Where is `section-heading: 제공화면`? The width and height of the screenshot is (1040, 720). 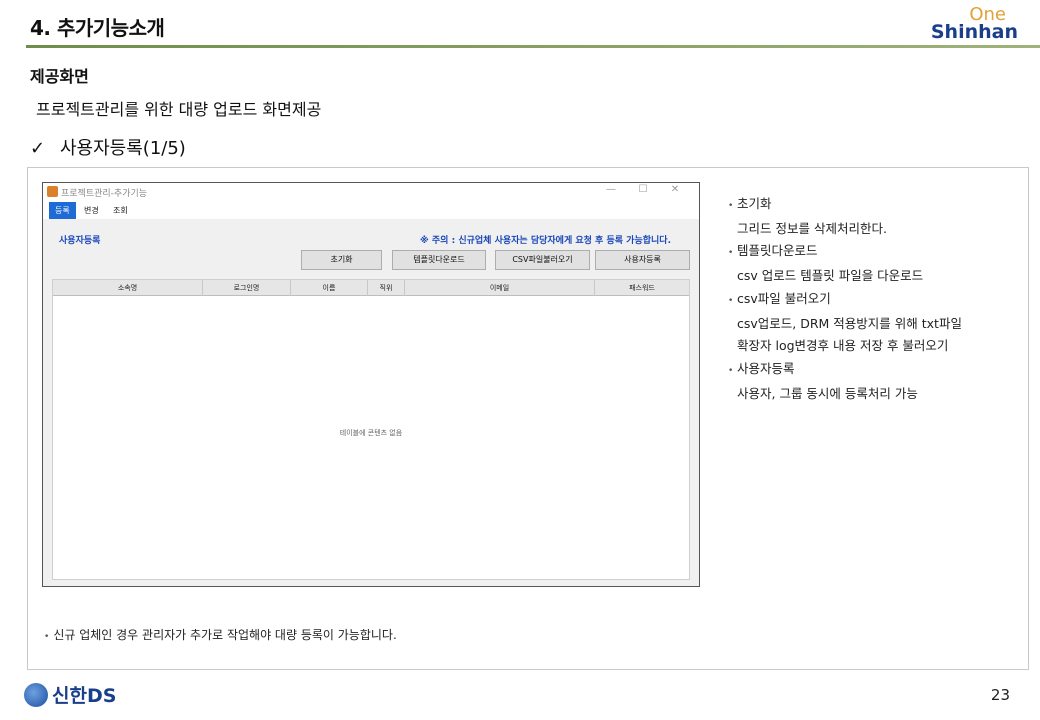 section-heading: 제공화면 is located at coordinates (59, 76).